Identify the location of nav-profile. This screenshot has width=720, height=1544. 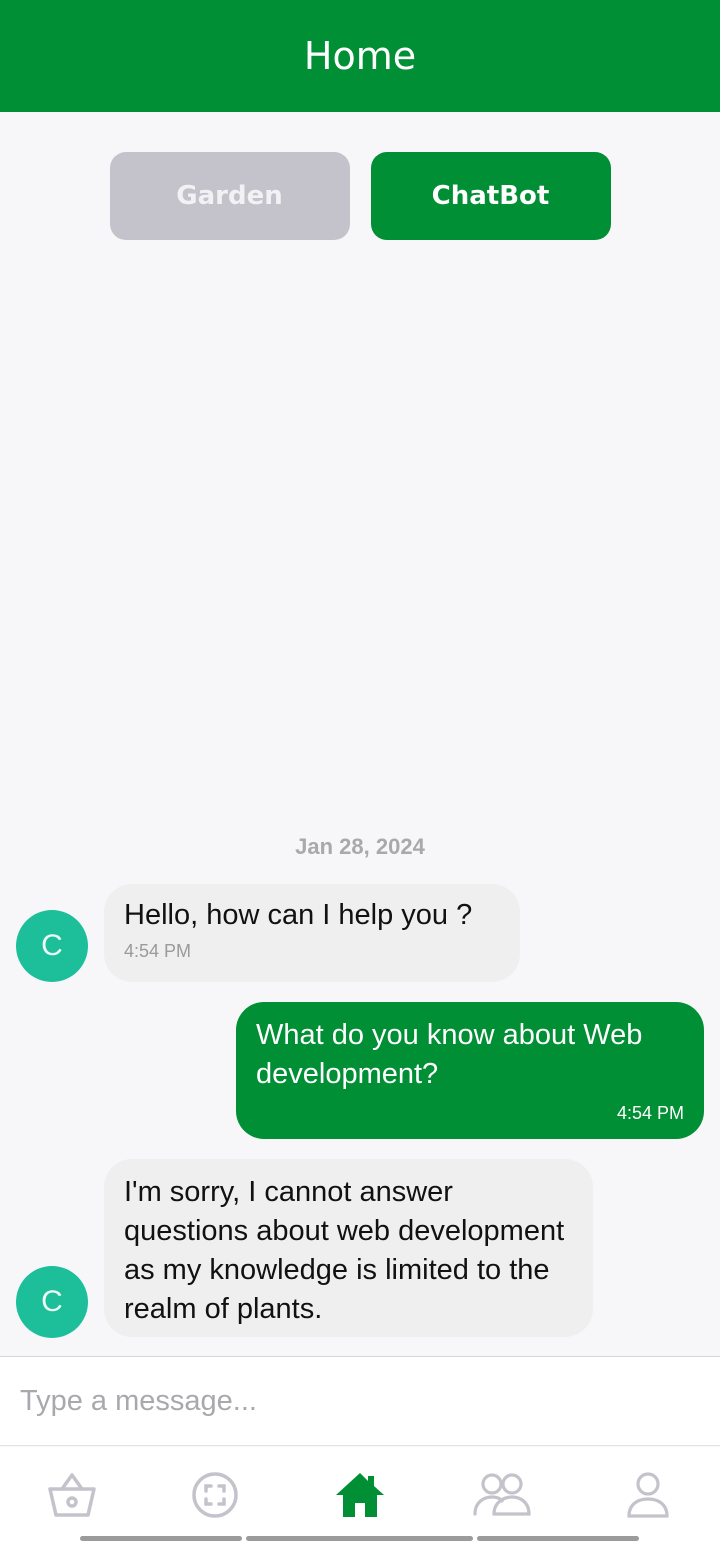
(648, 1495).